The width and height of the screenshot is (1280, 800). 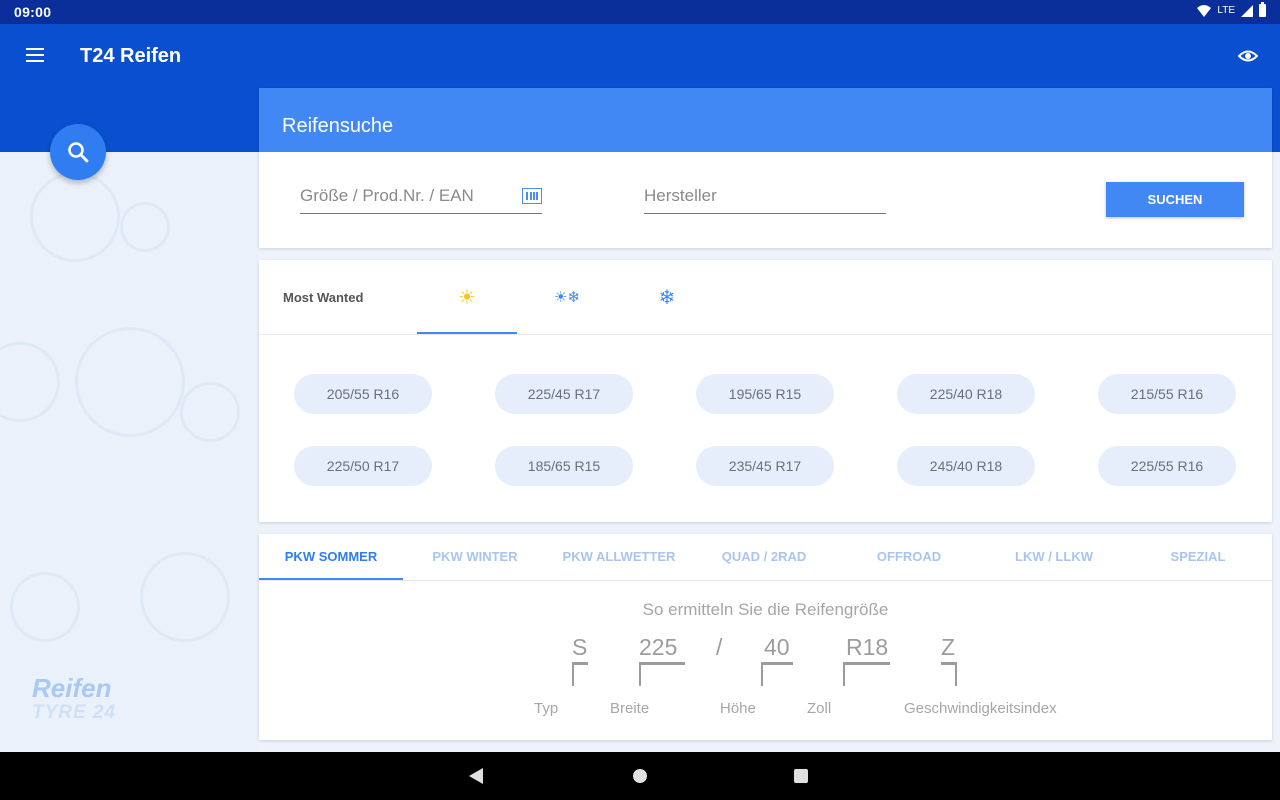 What do you see at coordinates (949, 674) in the screenshot?
I see `bracket-speed` at bounding box center [949, 674].